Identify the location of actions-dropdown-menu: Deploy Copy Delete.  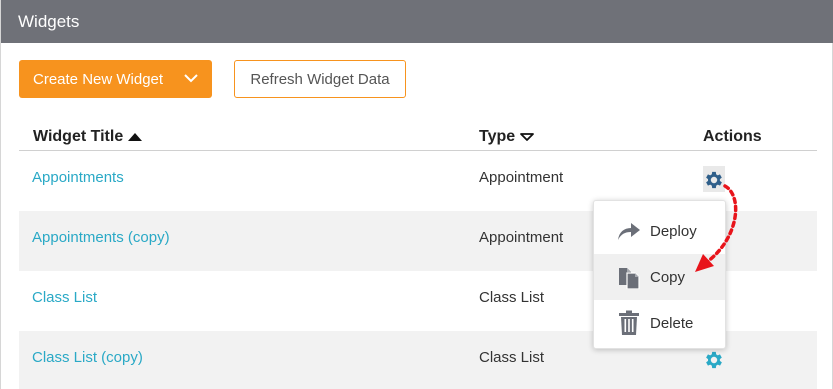
(659, 274).